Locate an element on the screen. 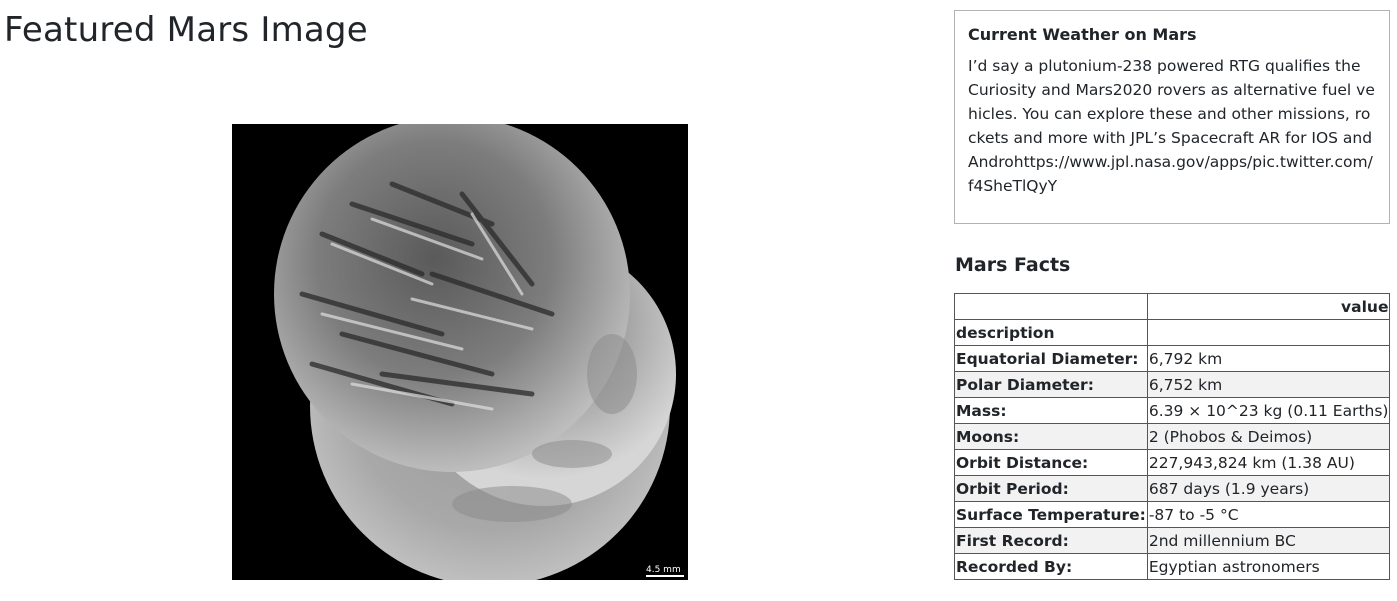  fact-value: 2 (Phobos & Deimos) is located at coordinates (1268, 436).